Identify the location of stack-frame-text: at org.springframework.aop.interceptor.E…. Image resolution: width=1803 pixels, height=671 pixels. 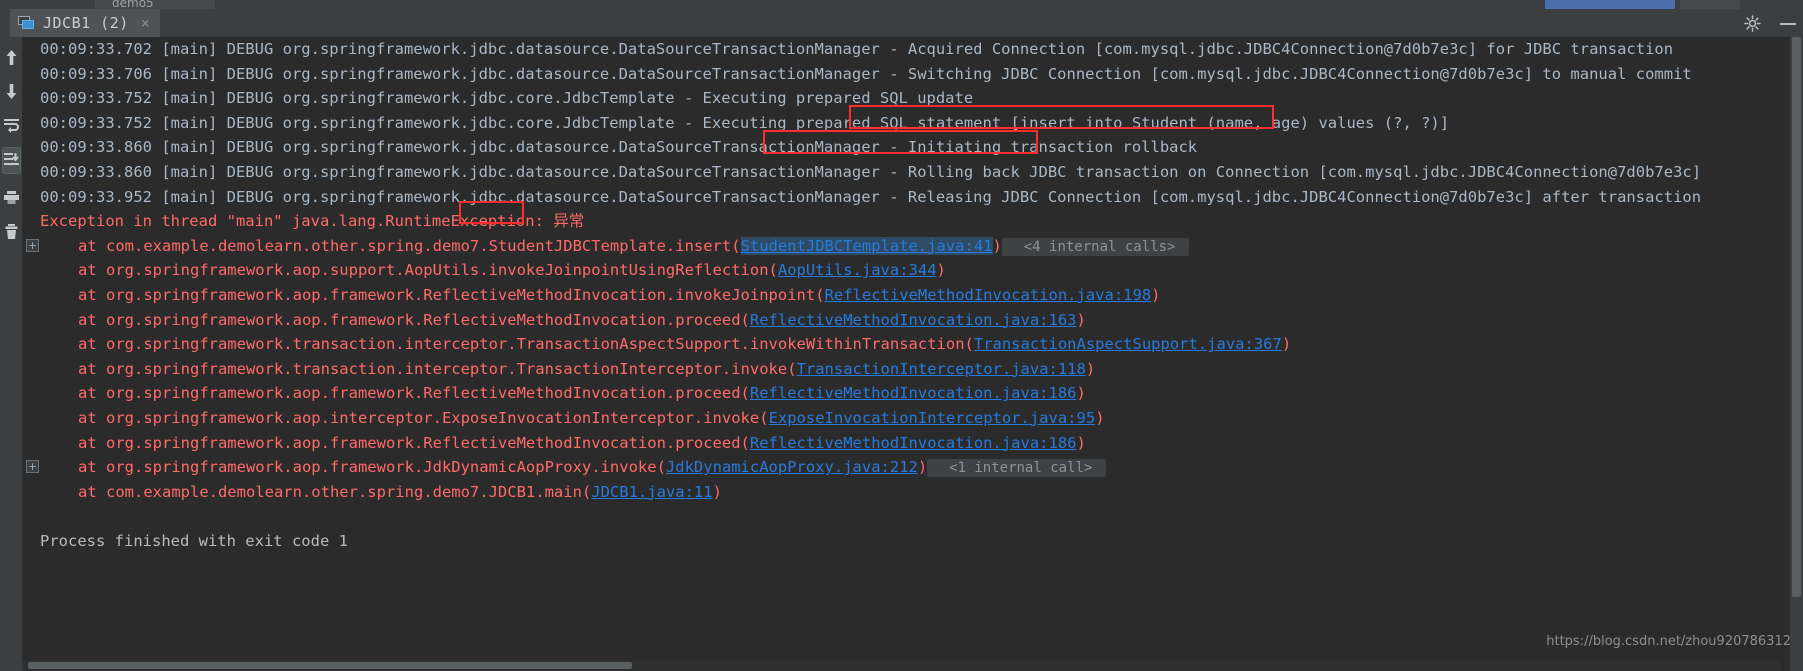
(423, 417).